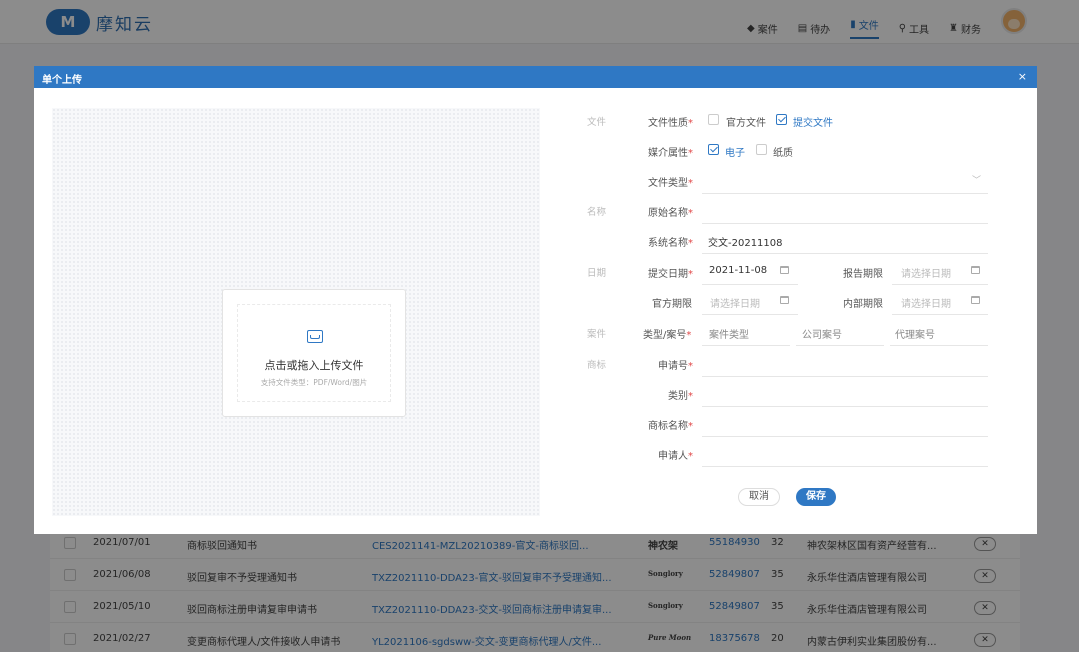 The height and width of the screenshot is (652, 1079). I want to click on row-media: 媒介属性 电子 纸质, so click(799, 142).